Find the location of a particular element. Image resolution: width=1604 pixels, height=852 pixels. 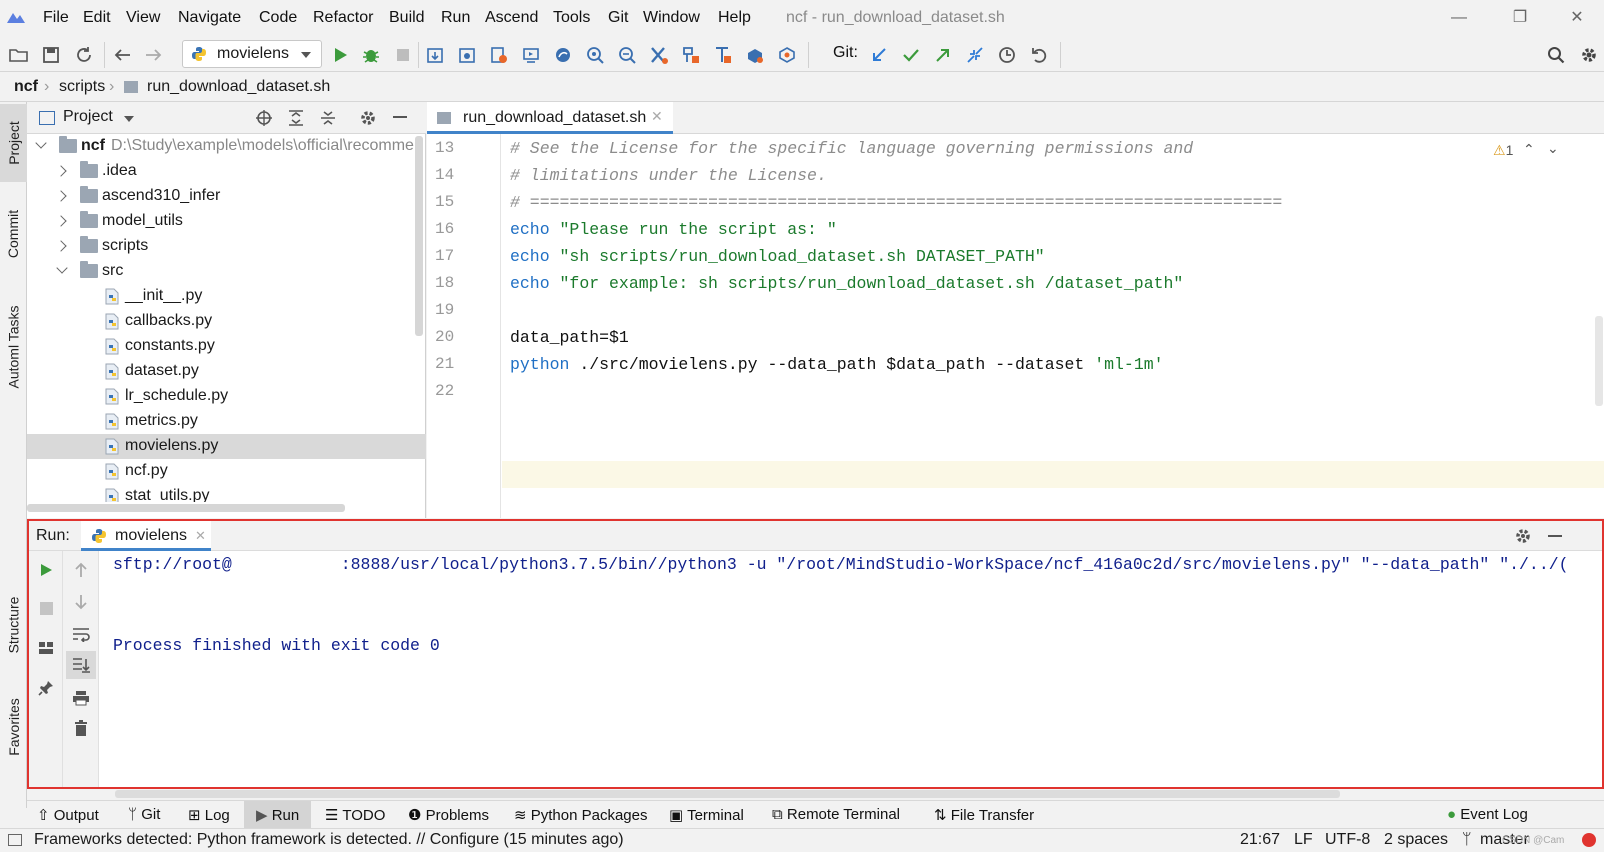

tool-log: ⊞ Log is located at coordinates (209, 815).